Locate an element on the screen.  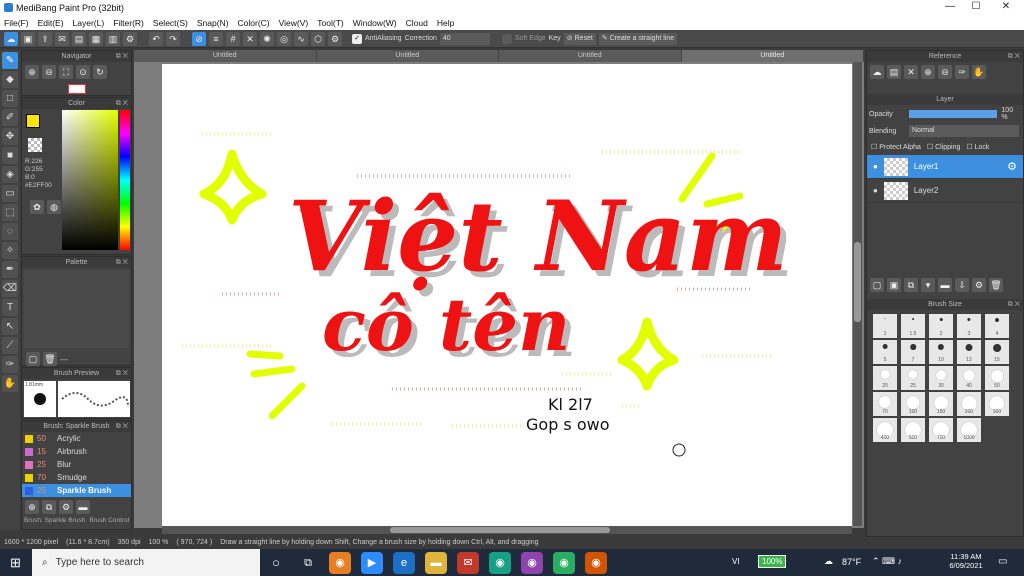
layout-icon: ▤ is located at coordinates (79, 38).